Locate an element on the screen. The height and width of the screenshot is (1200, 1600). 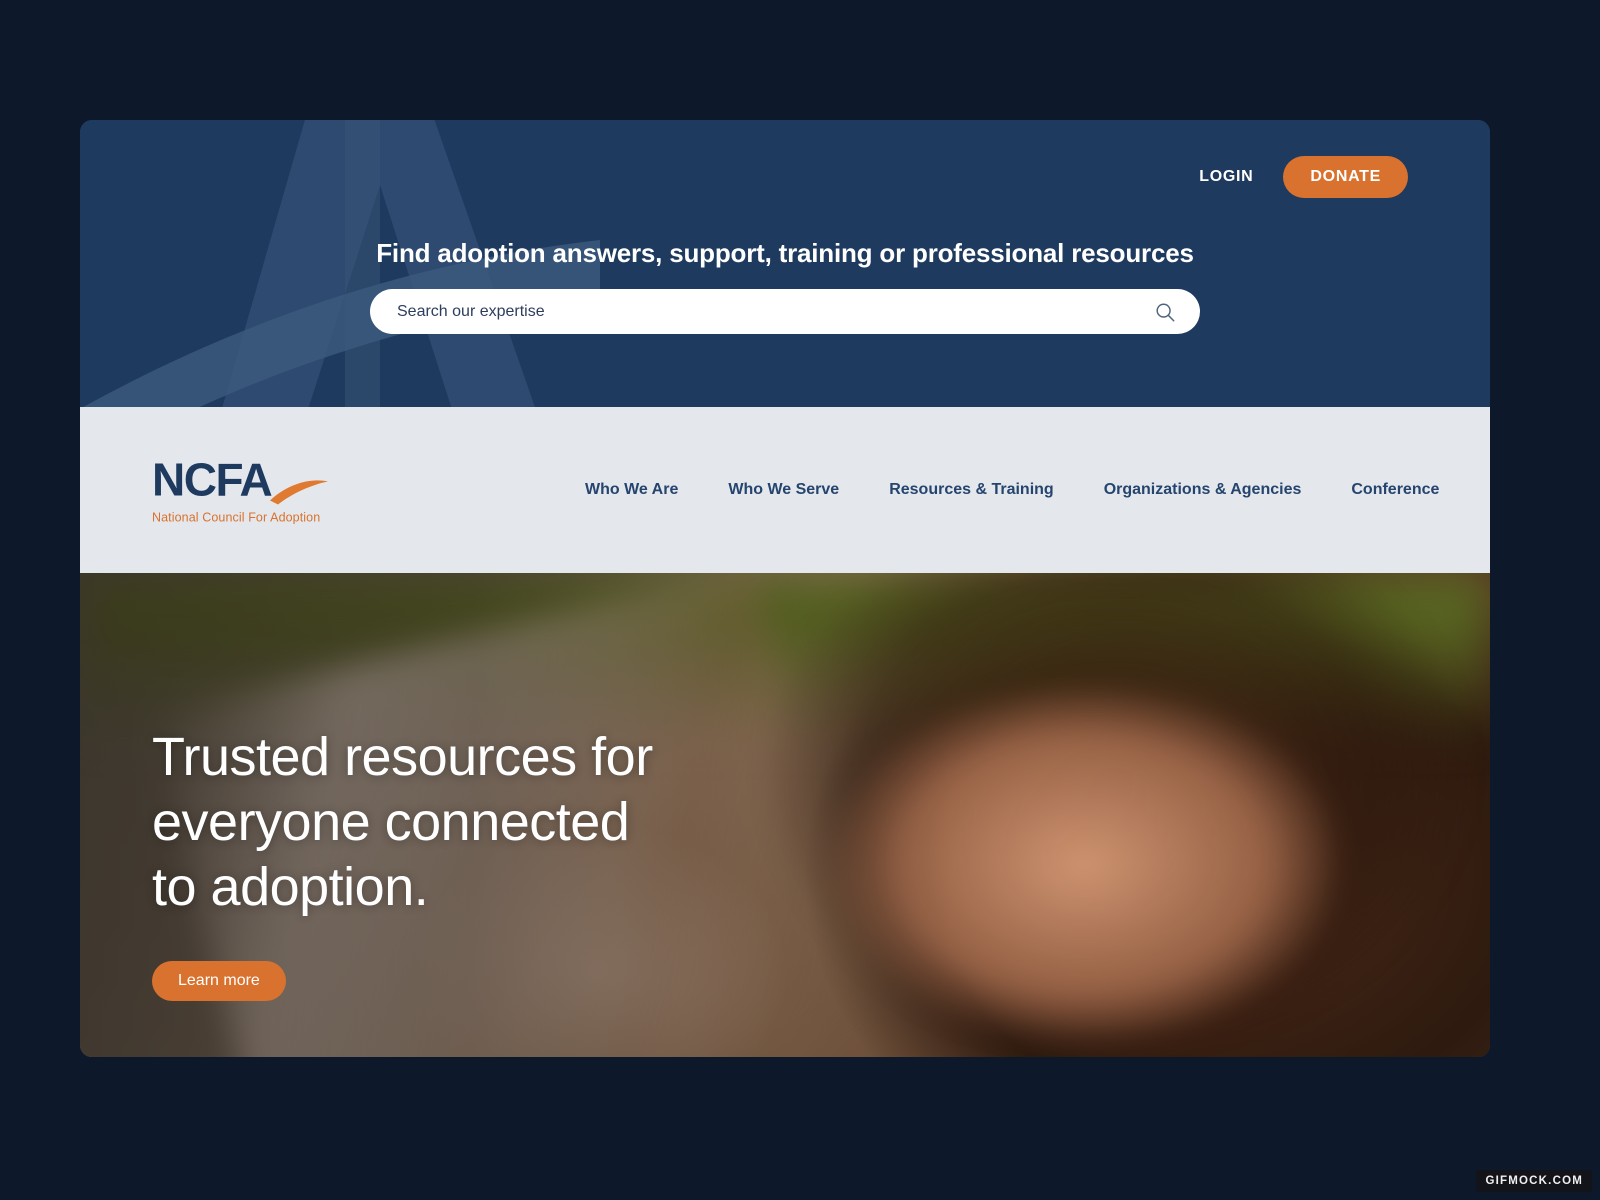
learn-more-button: Learn more is located at coordinates (219, 981).